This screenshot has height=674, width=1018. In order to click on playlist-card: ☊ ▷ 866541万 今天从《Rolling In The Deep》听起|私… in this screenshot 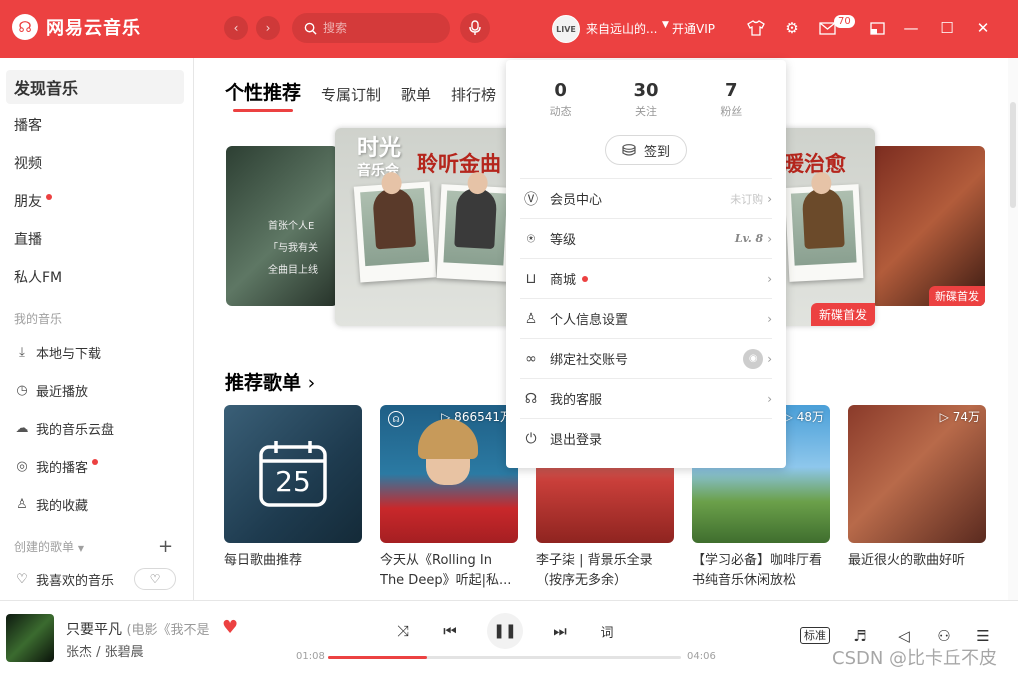, I will do `click(449, 498)`.